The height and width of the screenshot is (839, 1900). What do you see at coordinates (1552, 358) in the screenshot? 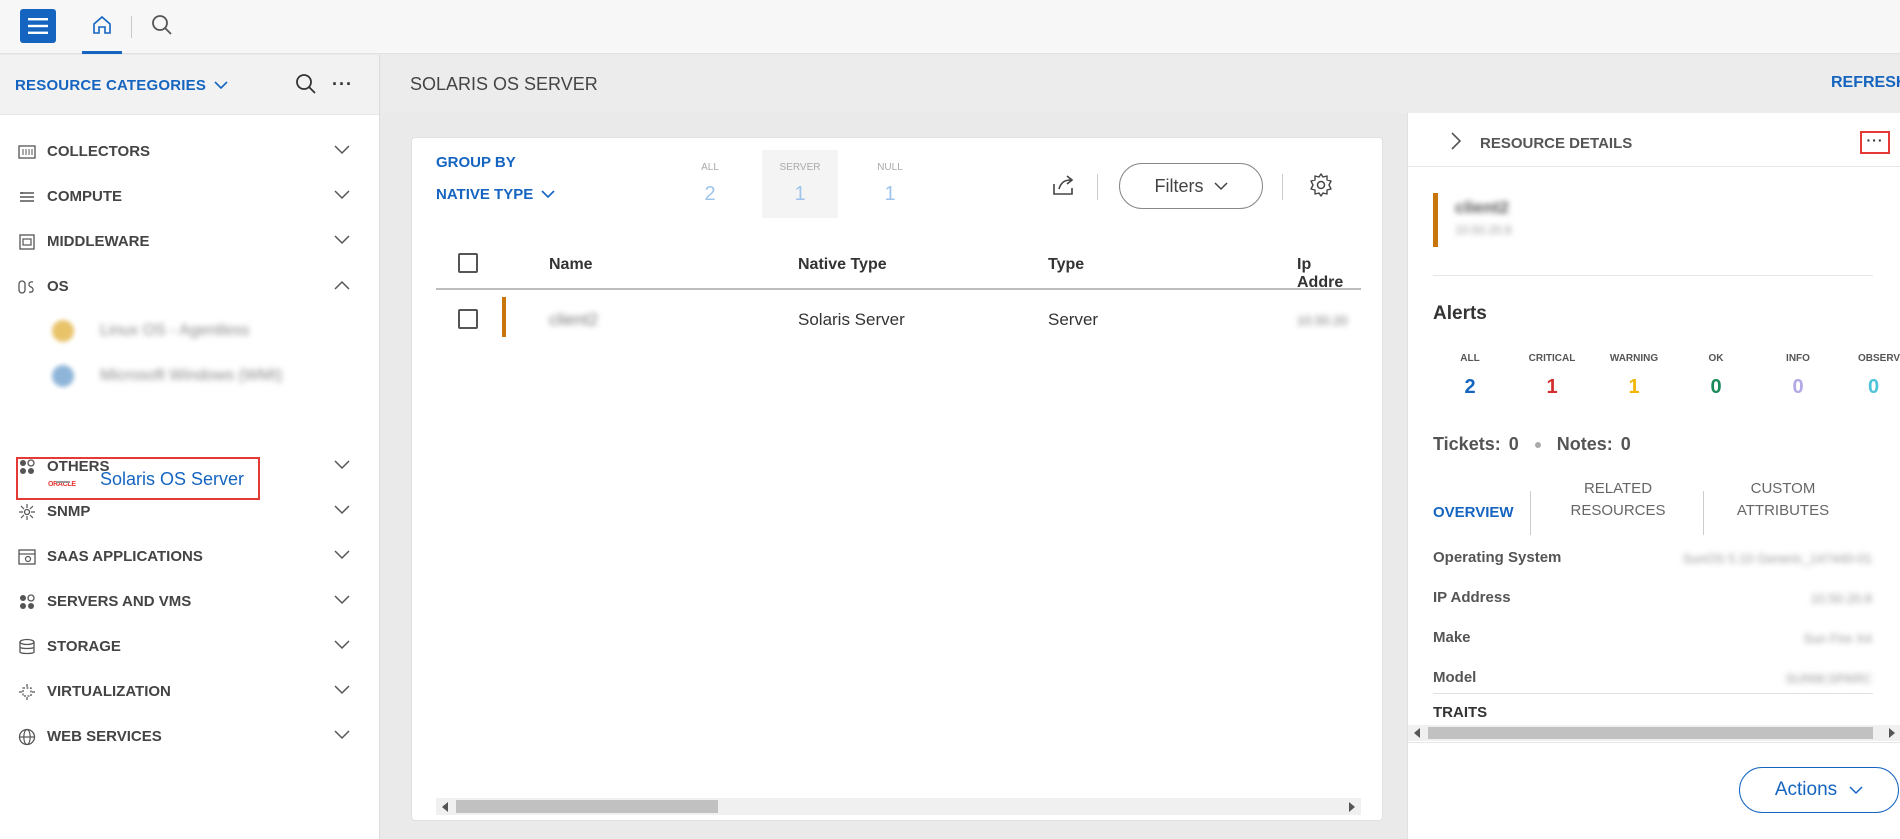
I see `alert-label: CRITICAL` at bounding box center [1552, 358].